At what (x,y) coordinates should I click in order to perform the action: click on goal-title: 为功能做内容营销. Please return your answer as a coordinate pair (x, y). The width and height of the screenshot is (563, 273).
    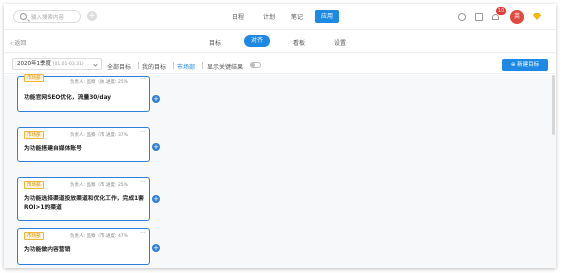
    Looking at the image, I should click on (47, 250).